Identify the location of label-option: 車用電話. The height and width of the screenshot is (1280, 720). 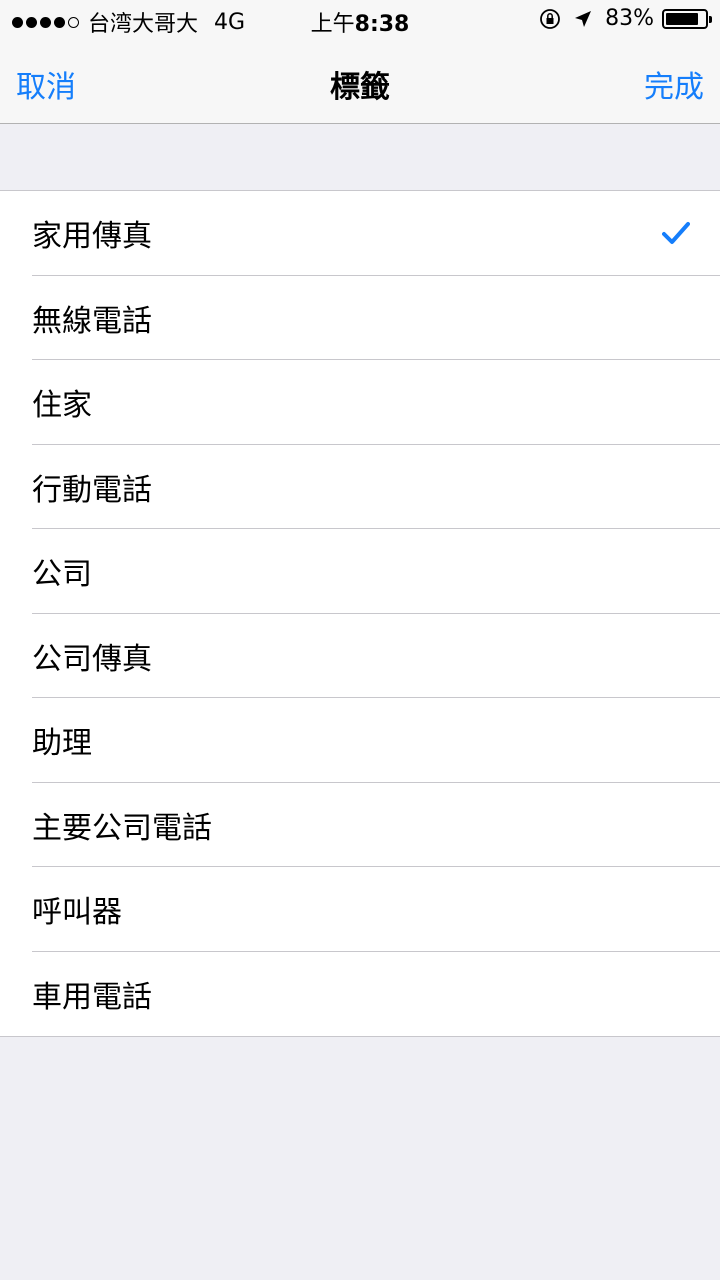
(360, 994).